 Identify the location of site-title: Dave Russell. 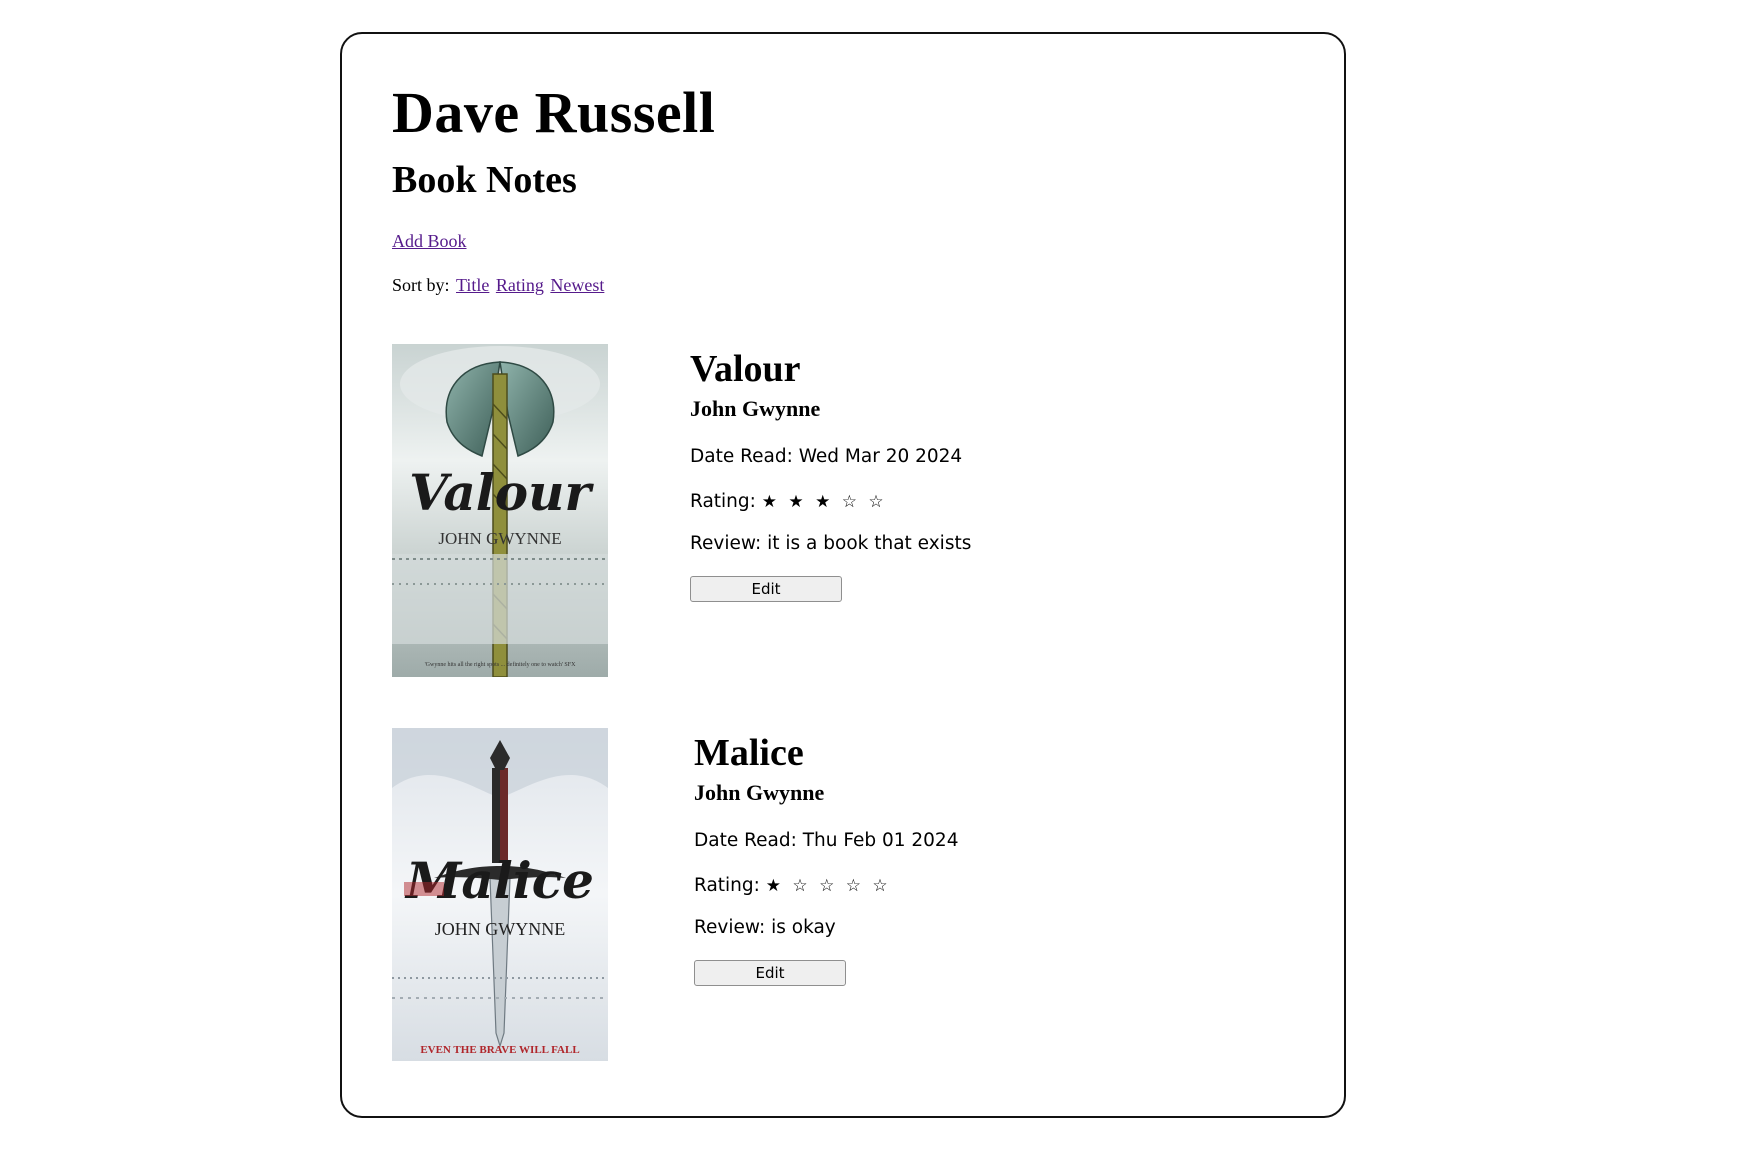
(554, 112).